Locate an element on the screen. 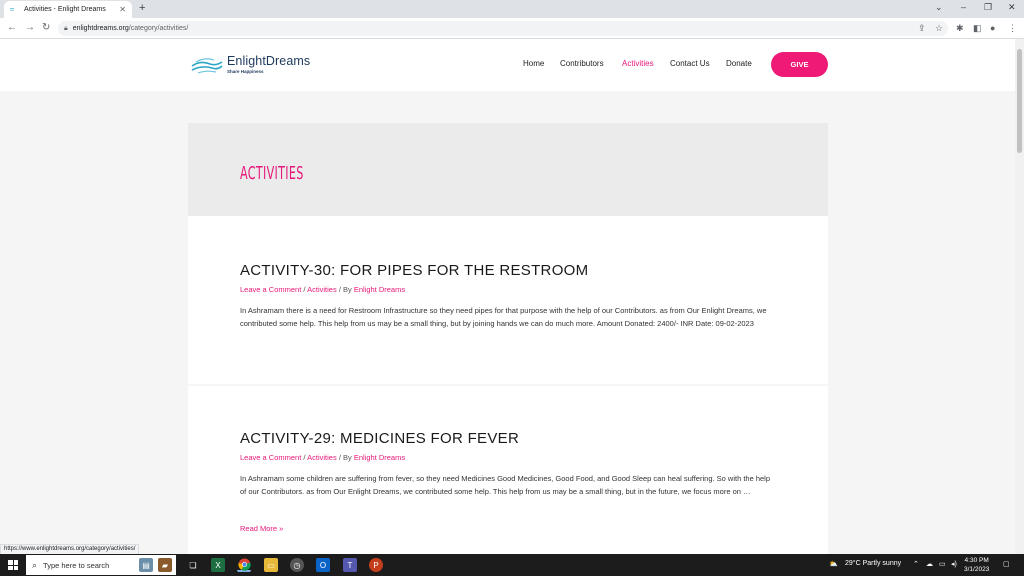 The width and height of the screenshot is (1024, 576). tab-close-icon: ✕ is located at coordinates (122, 9).